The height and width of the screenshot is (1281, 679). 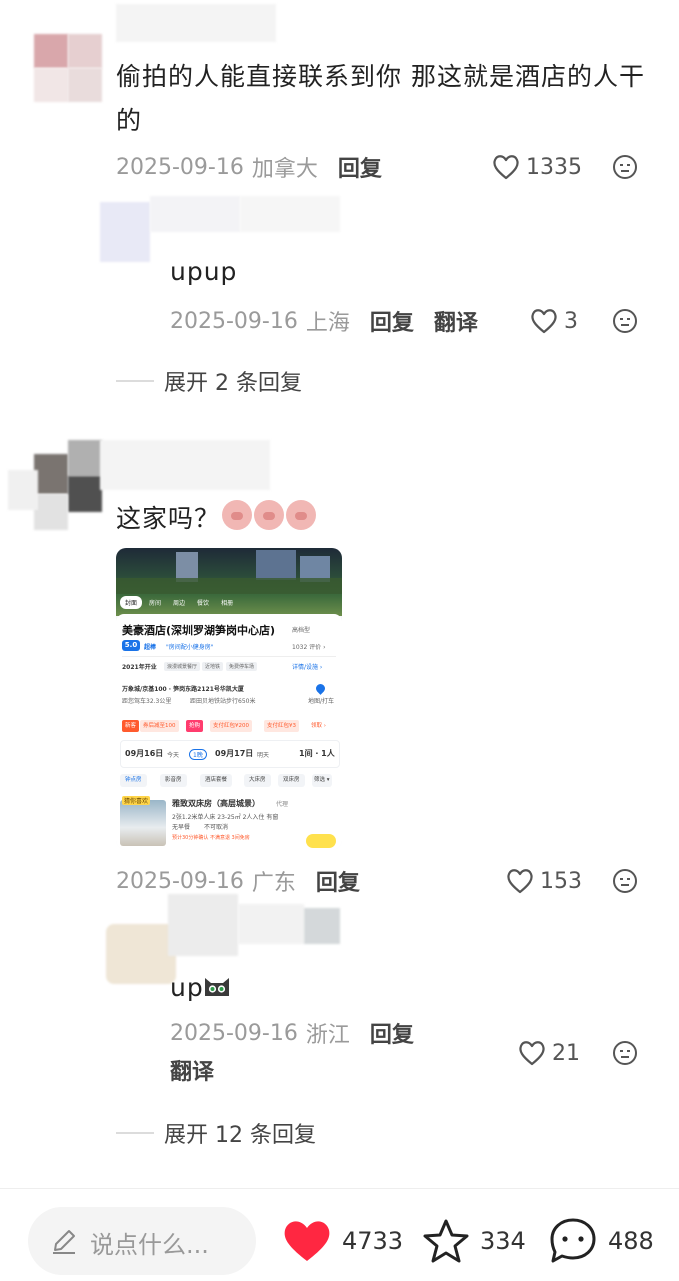 What do you see at coordinates (554, 167) in the screenshot?
I see `like-count: 1335` at bounding box center [554, 167].